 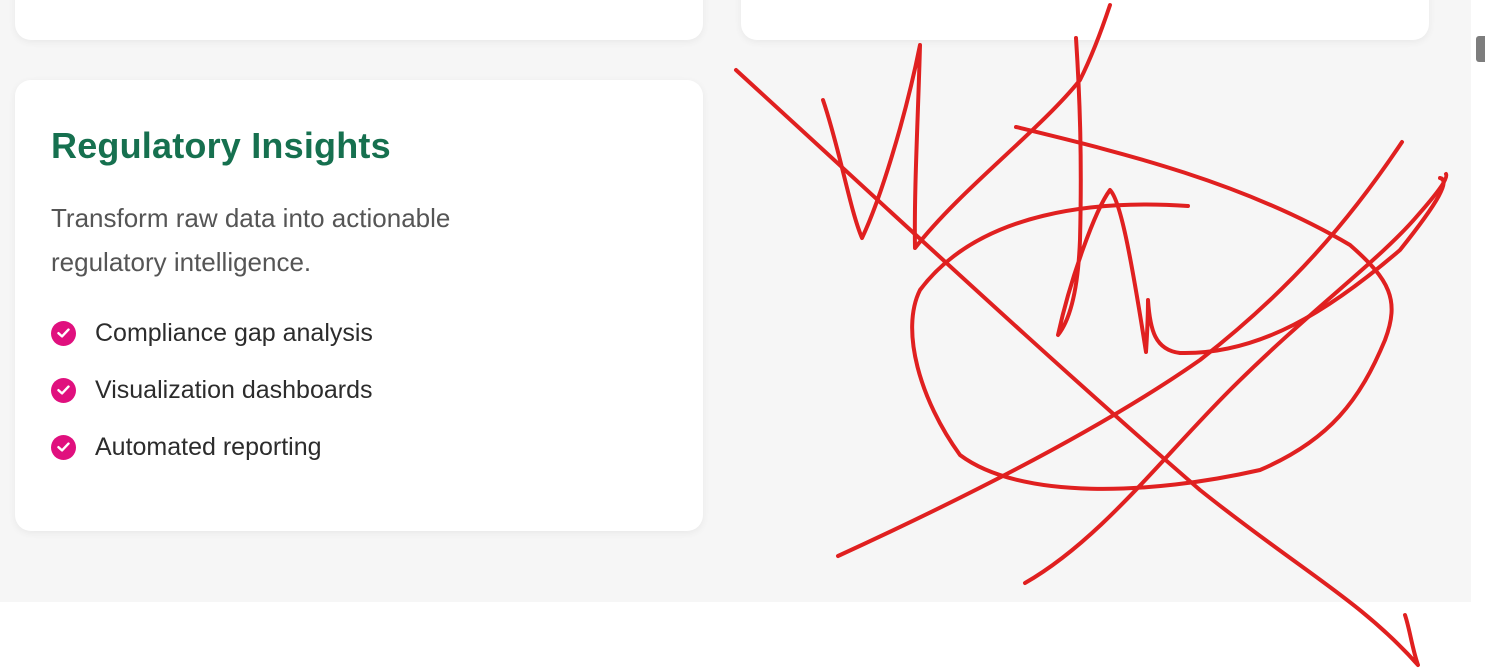 I want to click on scrollbar-track, so click(x=1478, y=335).